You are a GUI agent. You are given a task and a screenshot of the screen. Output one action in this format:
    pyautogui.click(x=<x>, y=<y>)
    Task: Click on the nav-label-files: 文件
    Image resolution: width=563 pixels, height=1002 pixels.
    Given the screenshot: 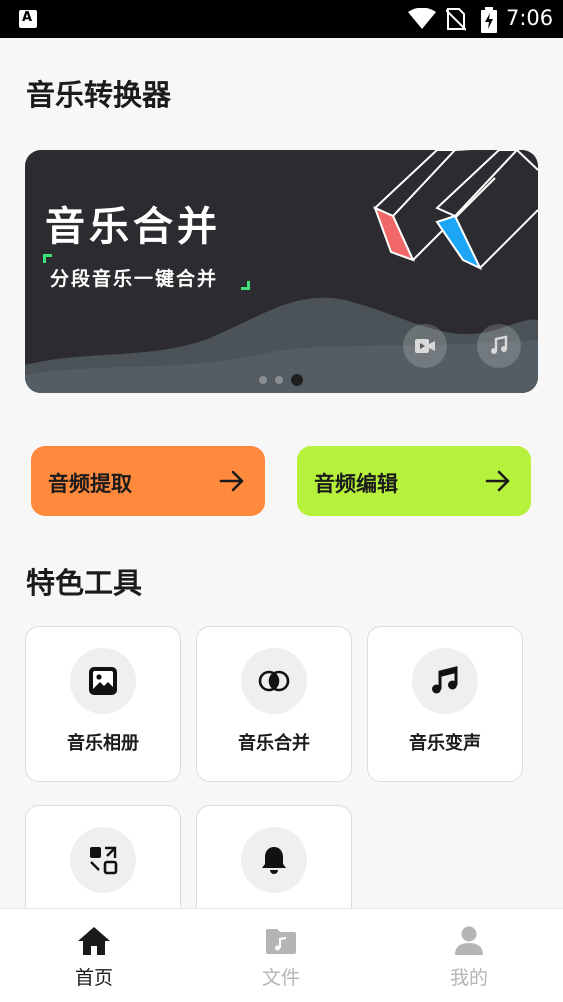 What is the action you would take?
    pyautogui.click(x=280, y=978)
    